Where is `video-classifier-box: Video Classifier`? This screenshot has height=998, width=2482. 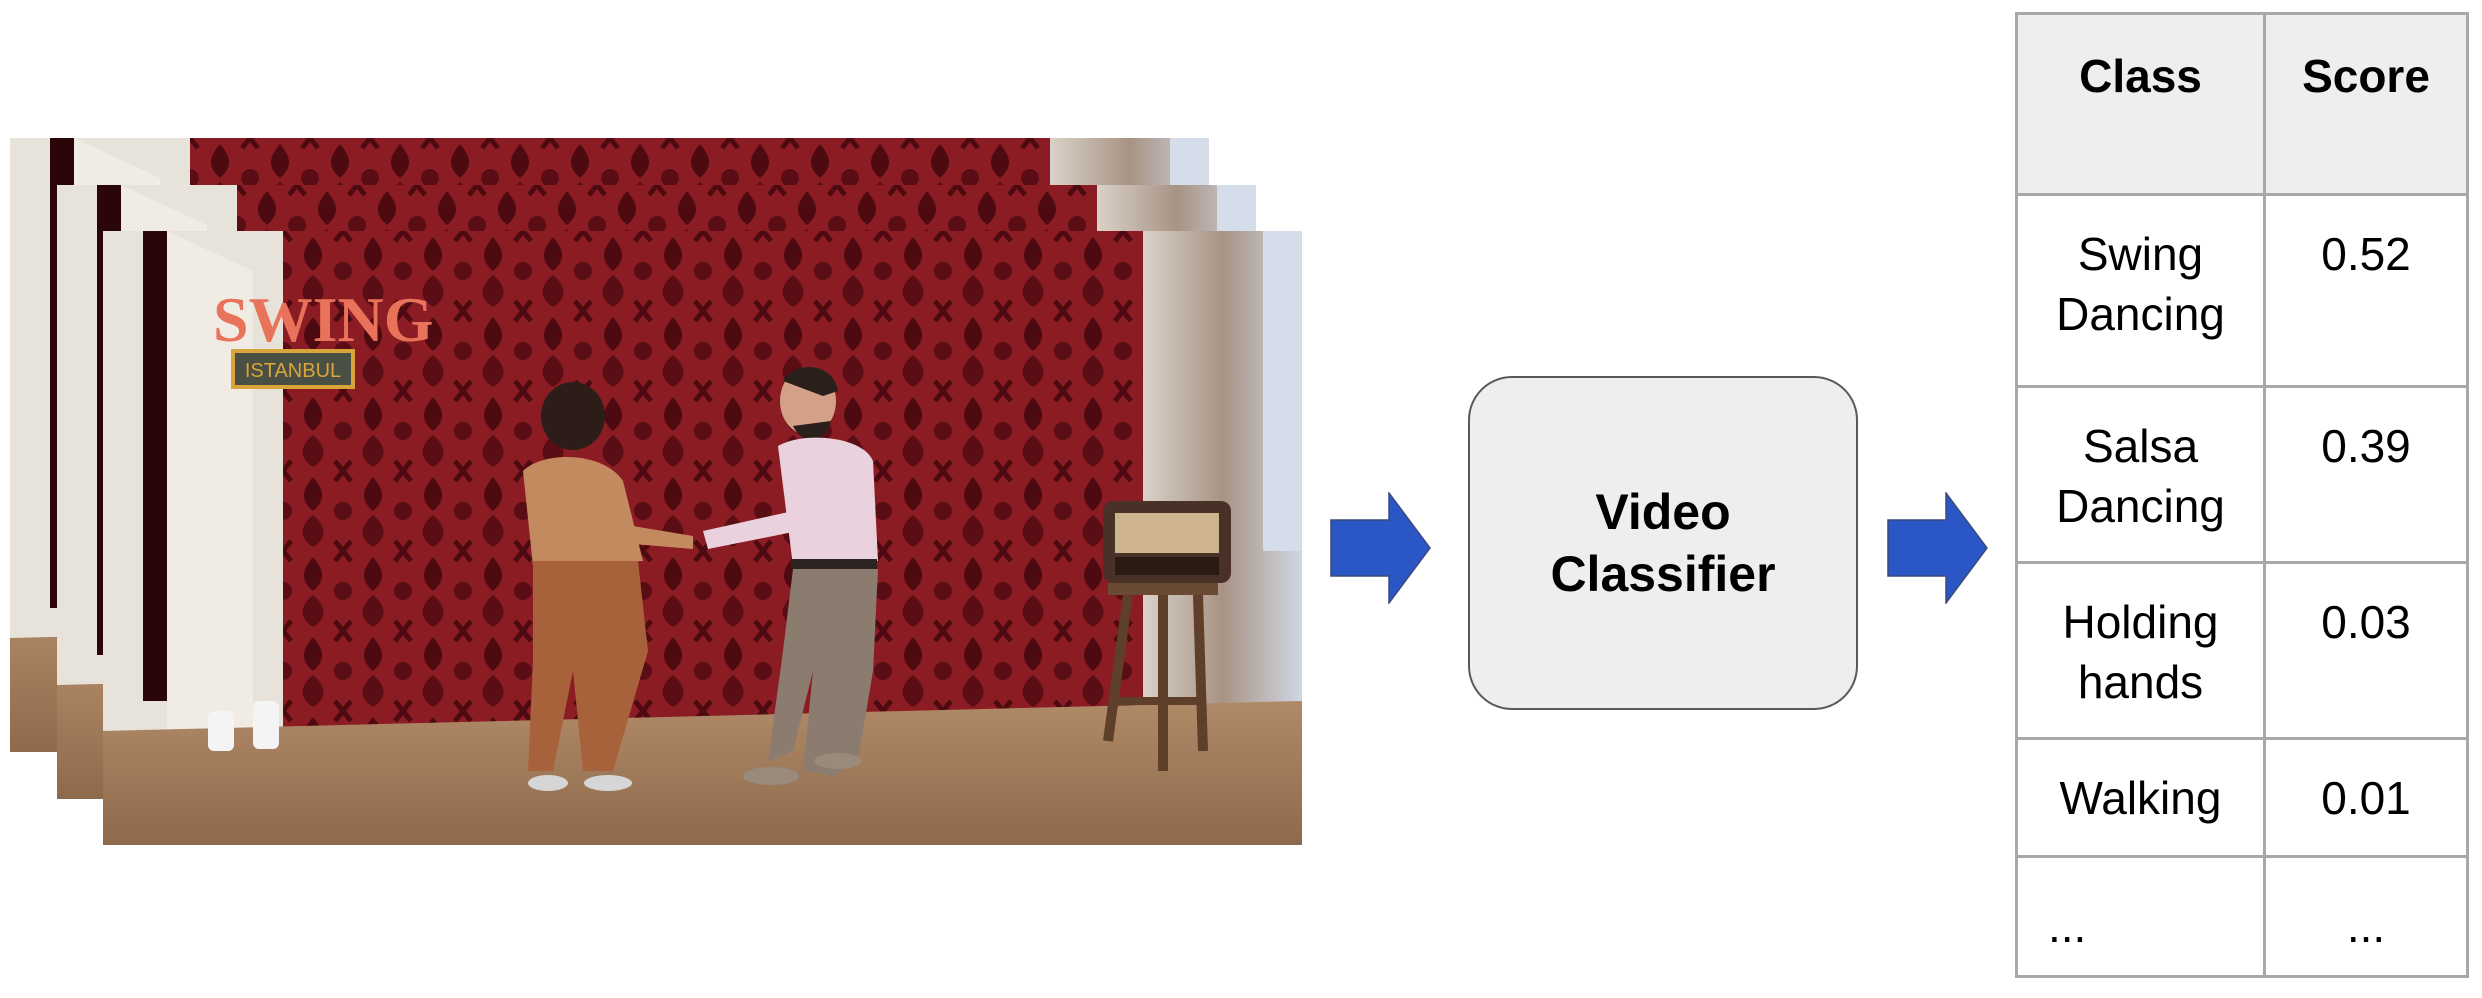 video-classifier-box: Video Classifier is located at coordinates (1663, 543).